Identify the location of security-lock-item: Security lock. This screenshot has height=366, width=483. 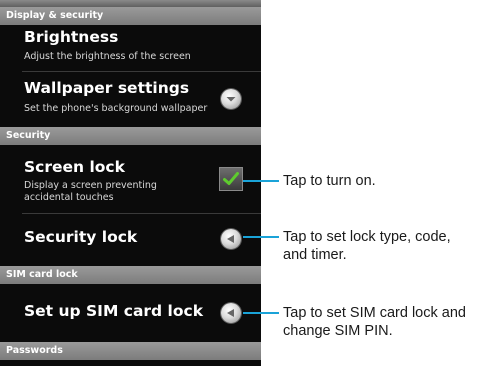
(130, 240).